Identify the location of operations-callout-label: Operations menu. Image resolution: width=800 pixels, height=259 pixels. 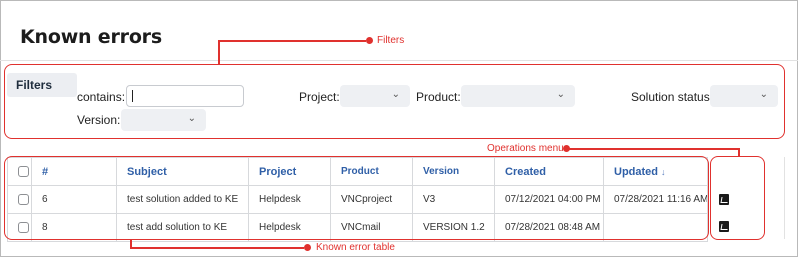
(525, 148).